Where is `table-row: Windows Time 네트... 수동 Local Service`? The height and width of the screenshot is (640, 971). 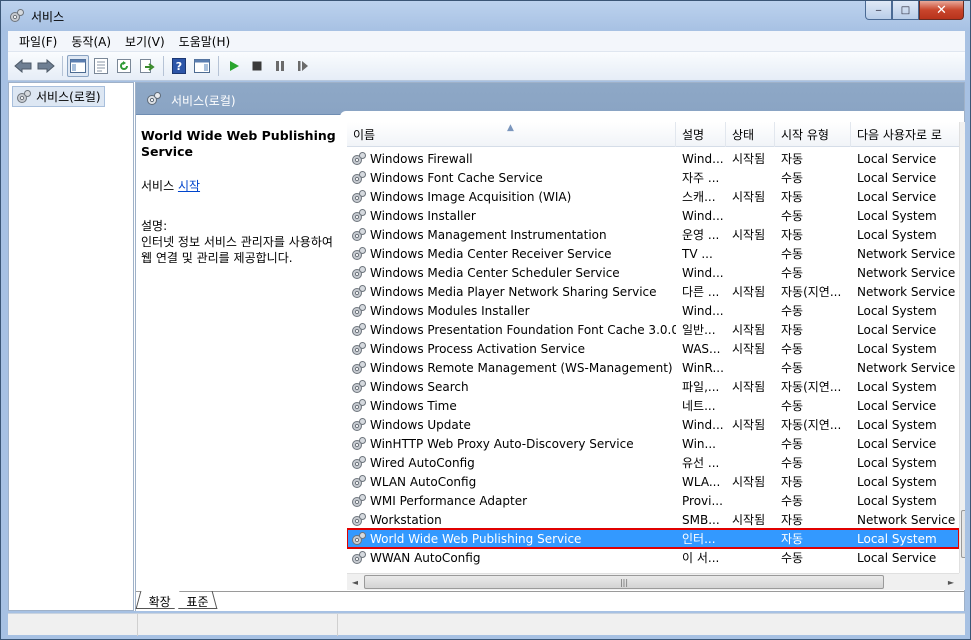 table-row: Windows Time 네트... 수동 Local Service is located at coordinates (653, 405).